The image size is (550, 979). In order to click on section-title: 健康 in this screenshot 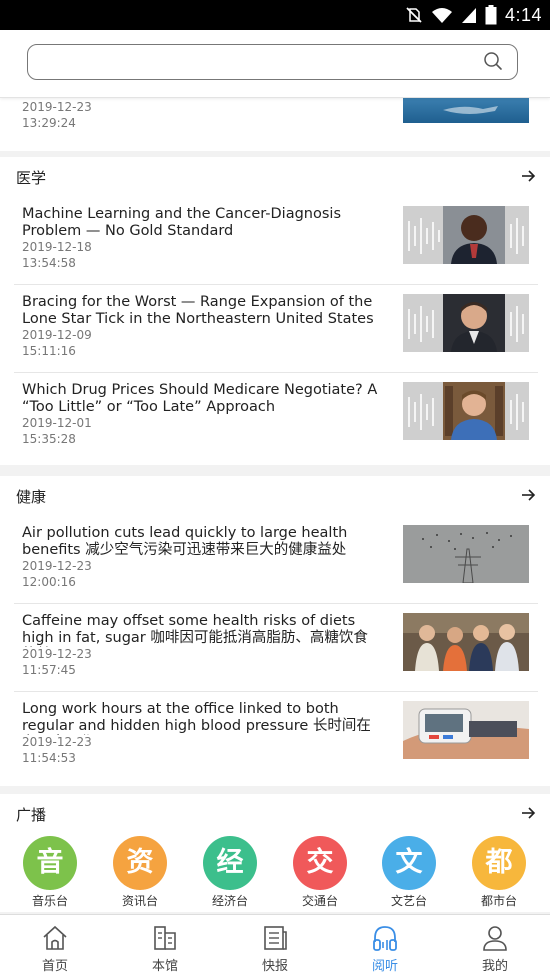, I will do `click(31, 497)`.